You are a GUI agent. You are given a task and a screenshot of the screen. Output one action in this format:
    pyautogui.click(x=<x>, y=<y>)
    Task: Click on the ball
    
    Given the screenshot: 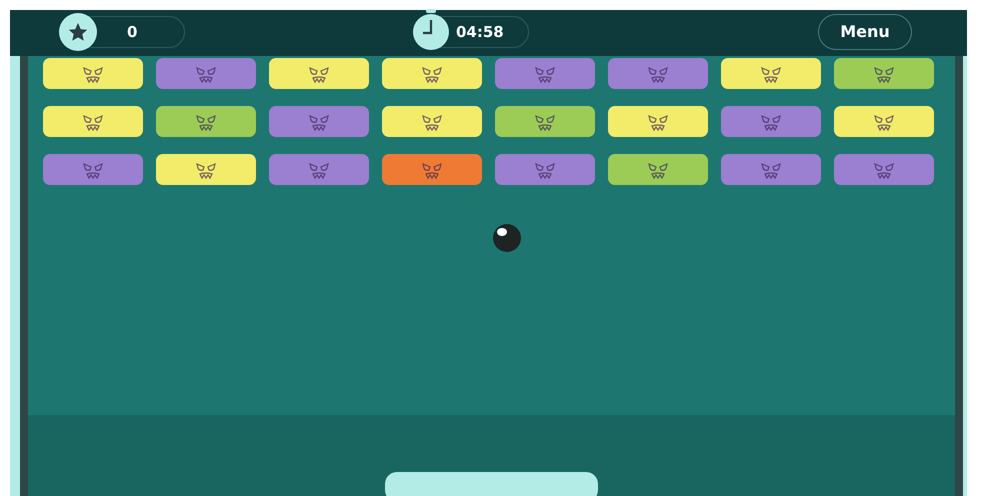 What is the action you would take?
    pyautogui.click(x=507, y=238)
    